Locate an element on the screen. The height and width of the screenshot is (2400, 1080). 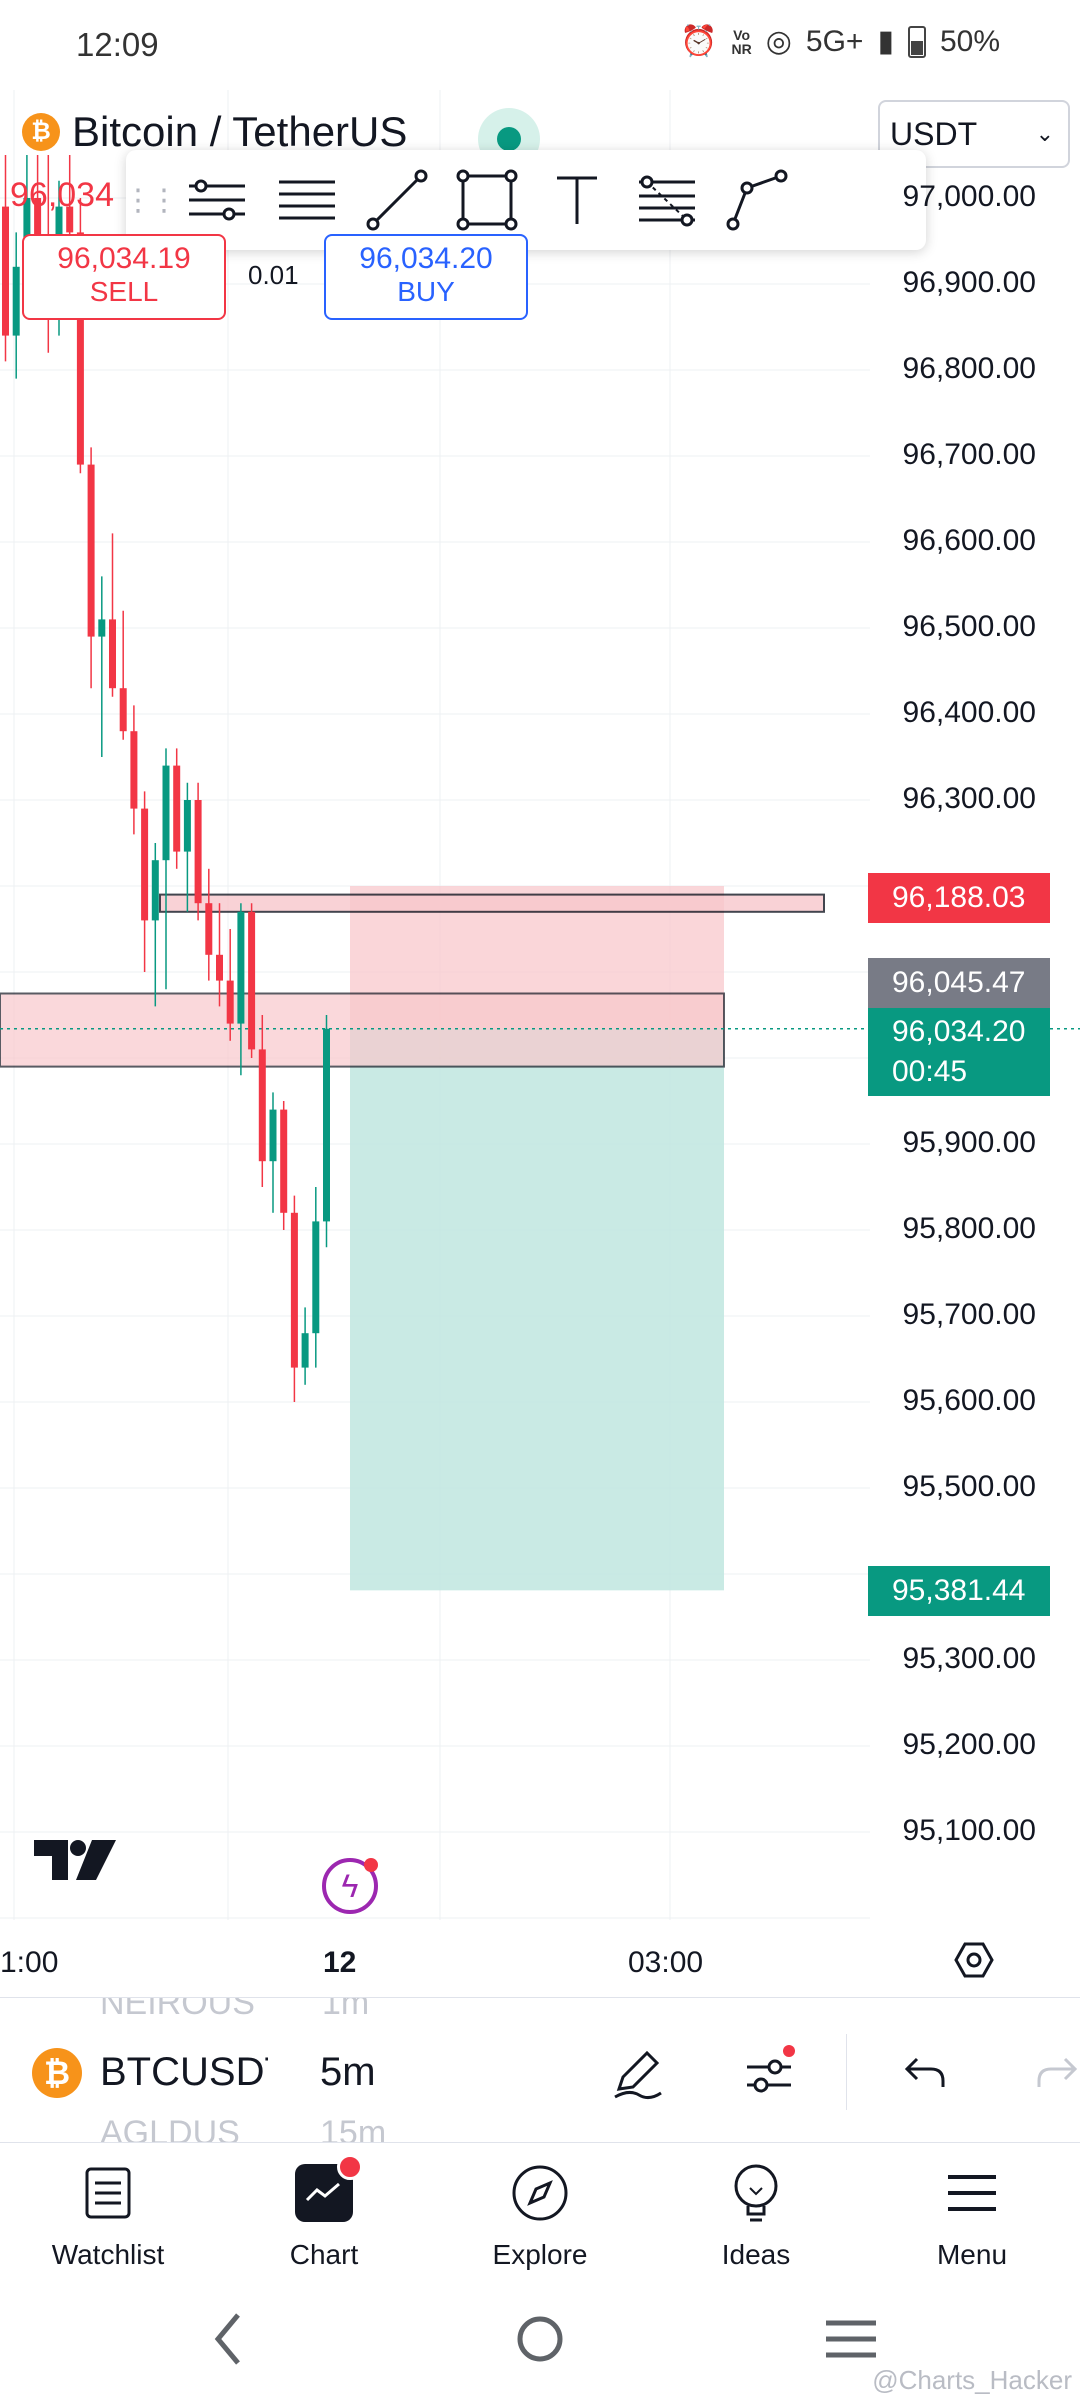
price-axis-label: 96,500.00 is located at coordinates (969, 626).